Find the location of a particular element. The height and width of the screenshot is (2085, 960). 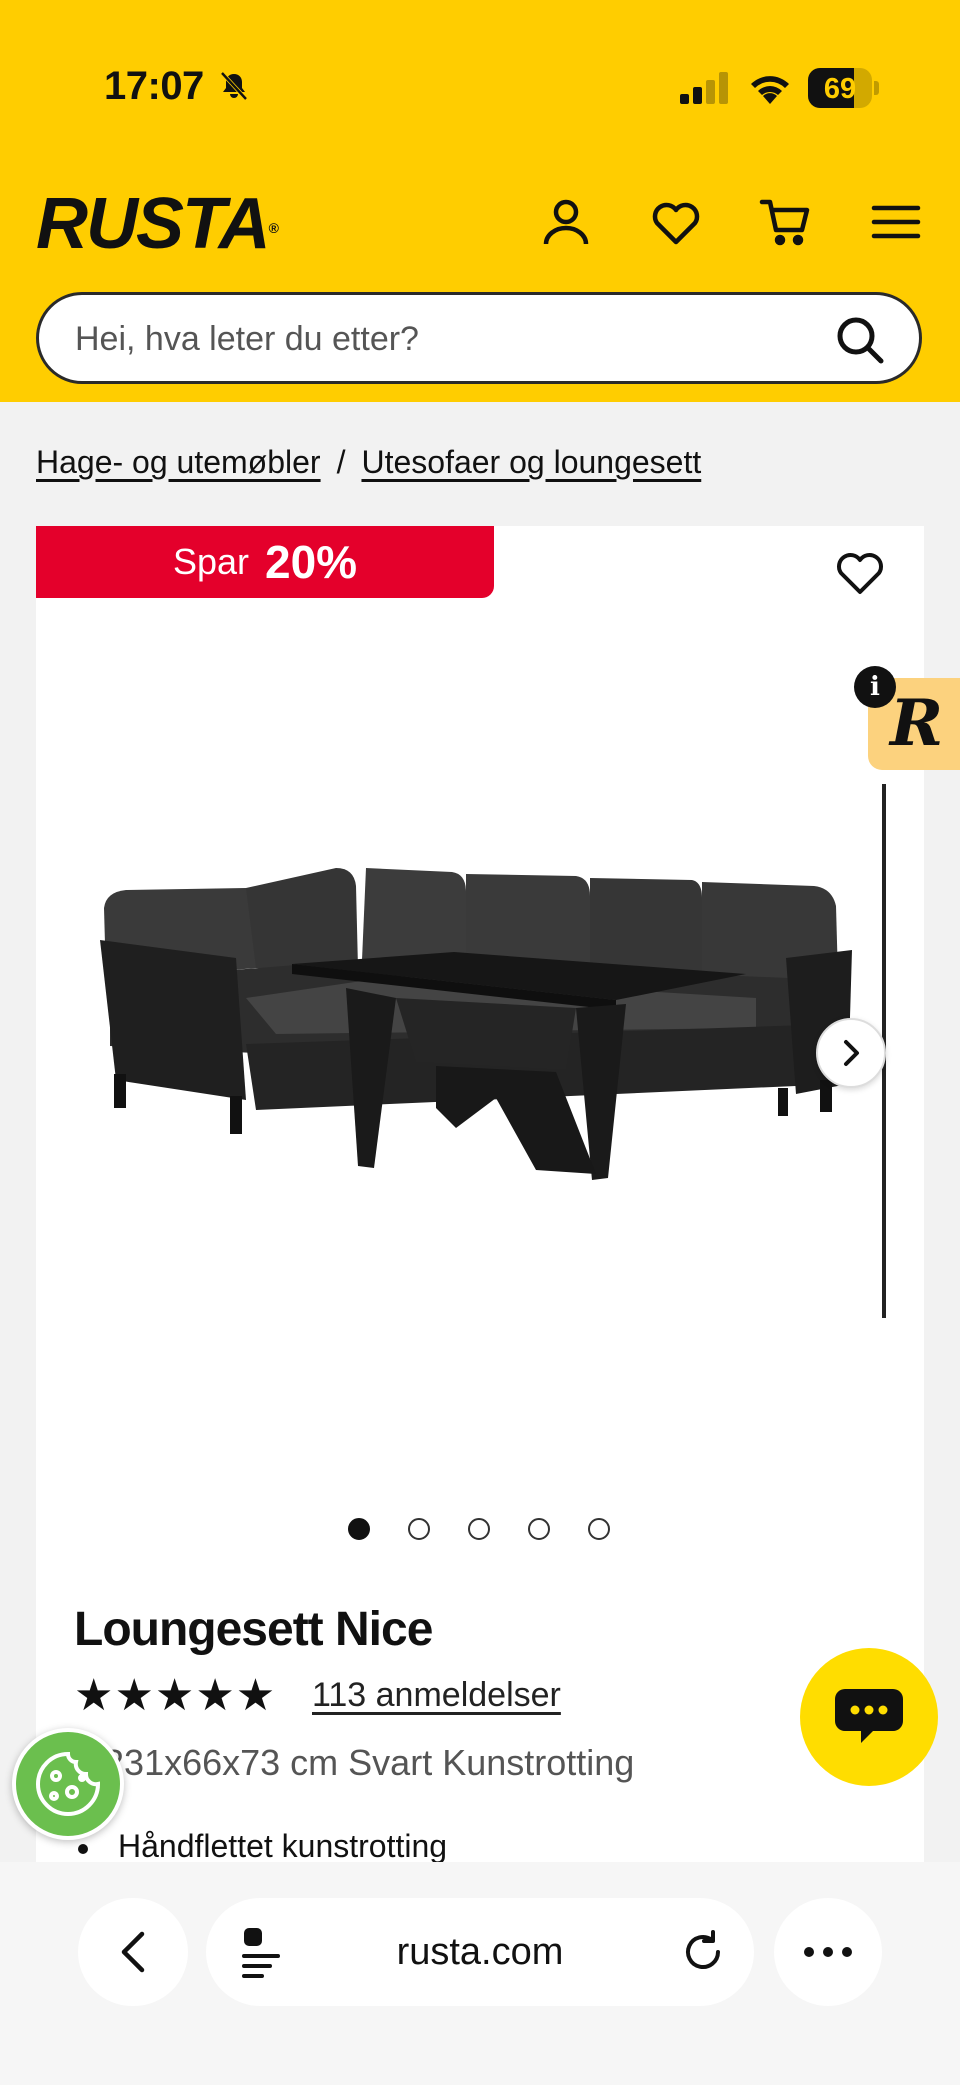

address-bar: rusta.com is located at coordinates (480, 1952).